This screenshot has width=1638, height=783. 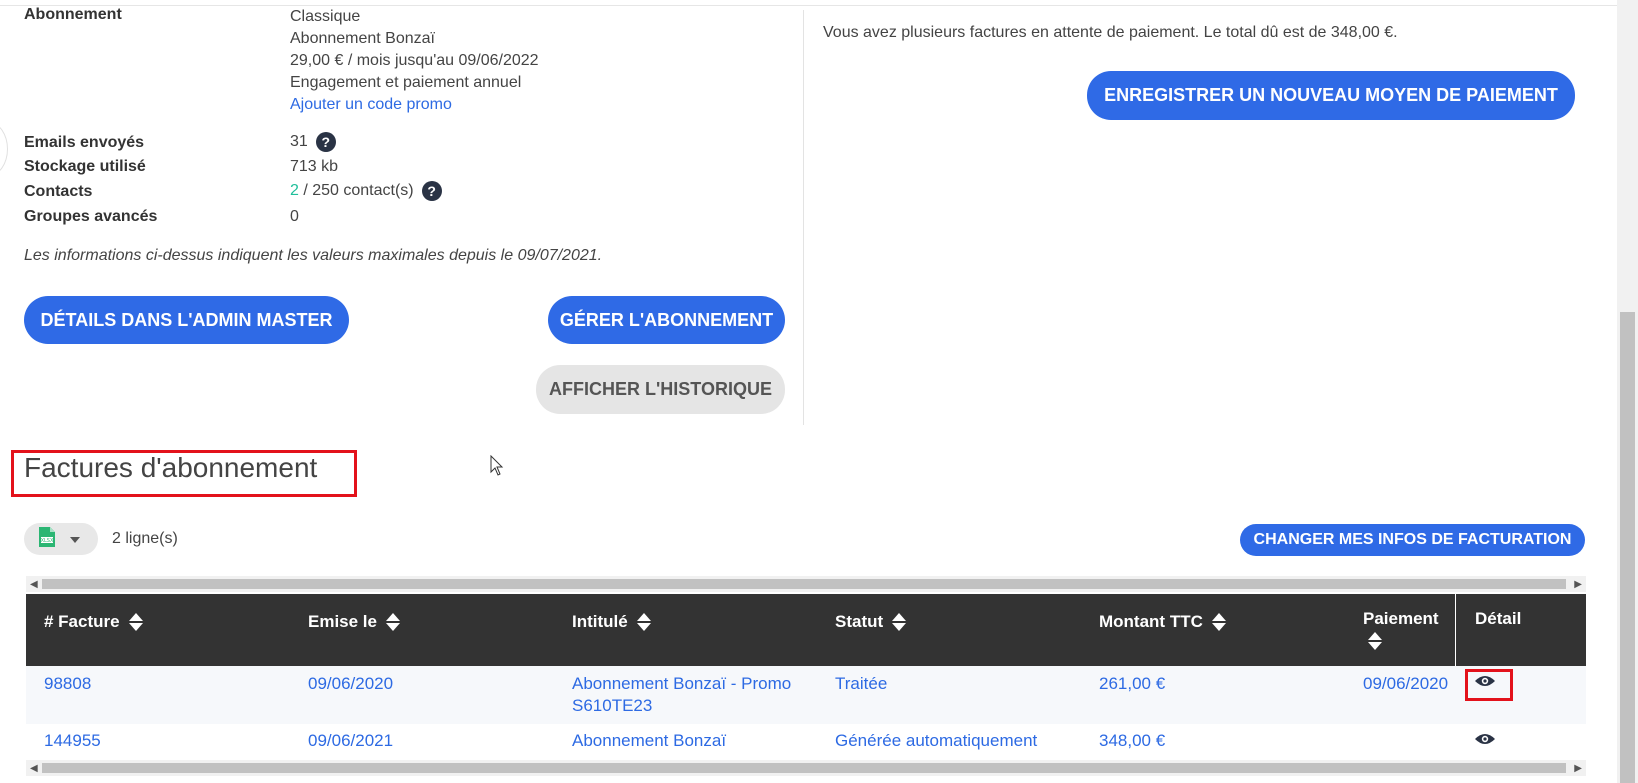 I want to click on invoice-status: Traitée, so click(x=861, y=684).